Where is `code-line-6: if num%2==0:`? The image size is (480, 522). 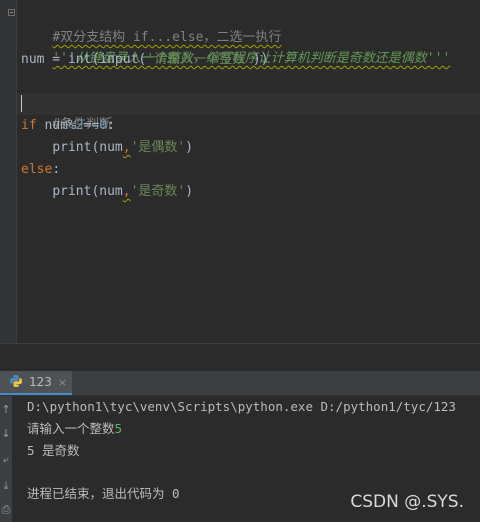 code-line-6: if num%2==0: is located at coordinates (68, 125).